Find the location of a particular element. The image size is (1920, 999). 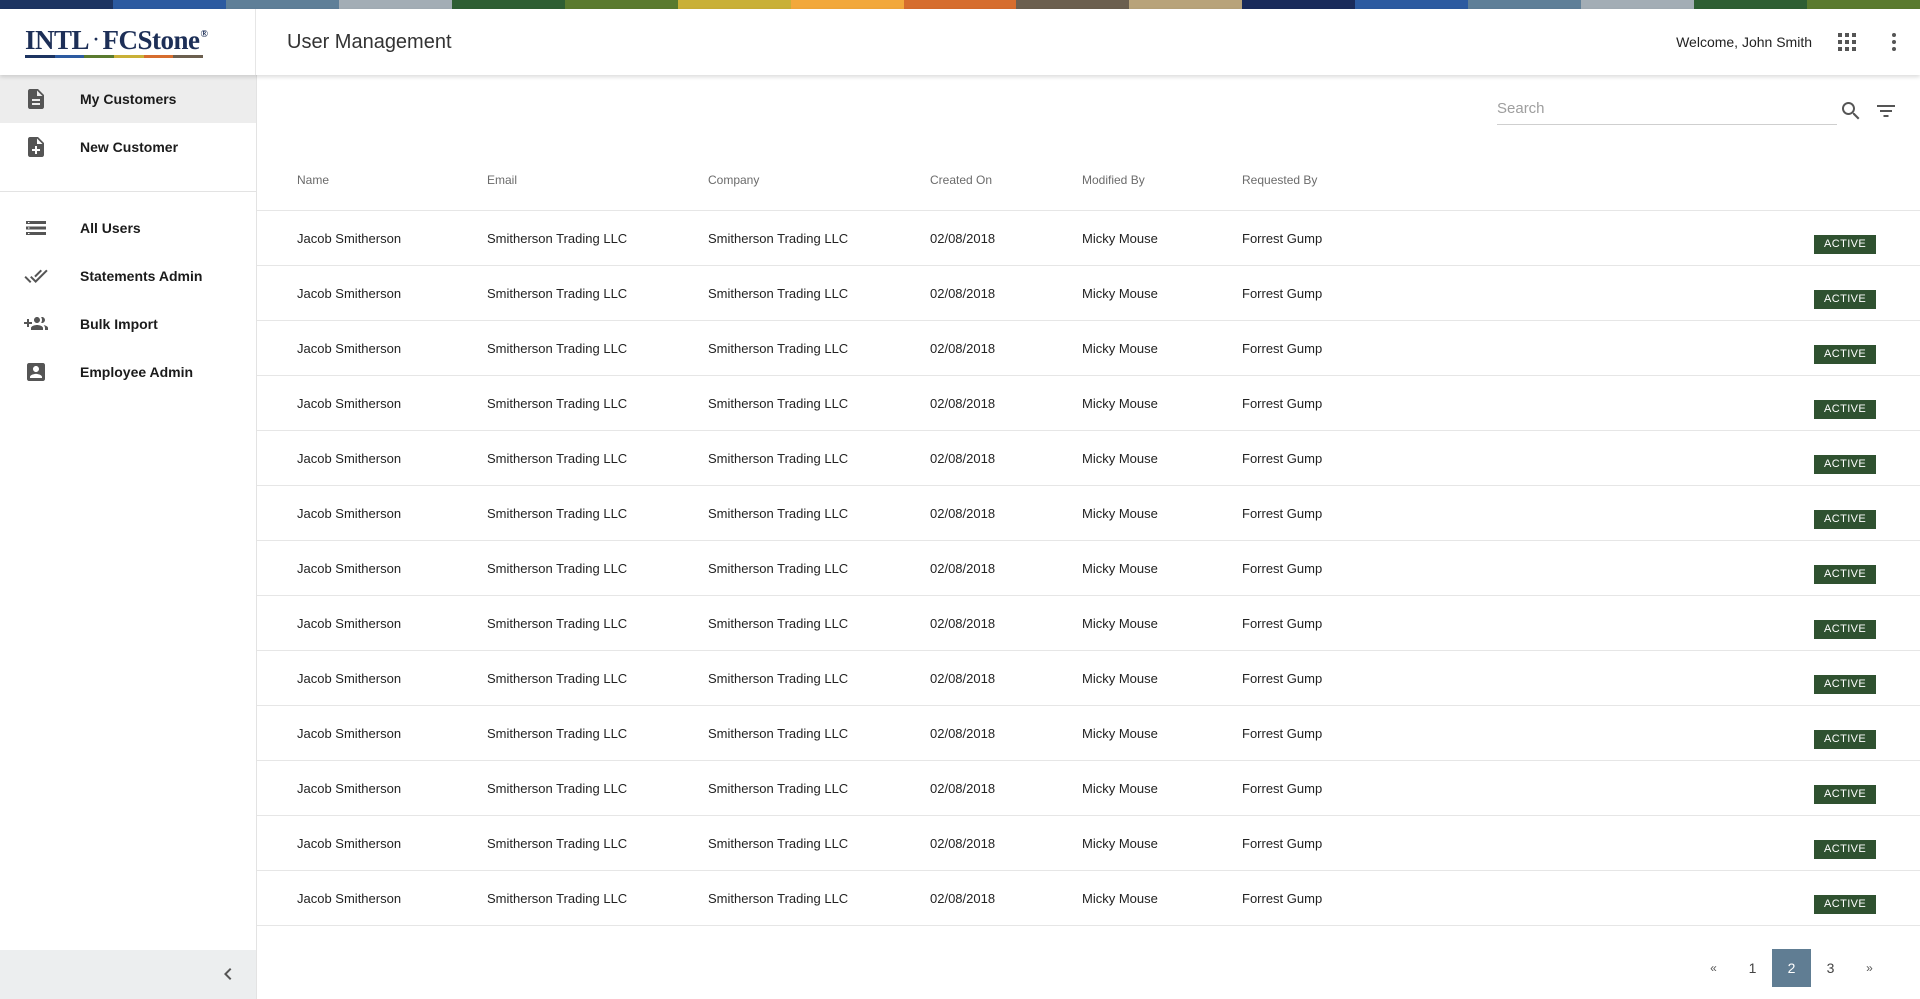

column-header-created-on: Created On is located at coordinates (961, 180).